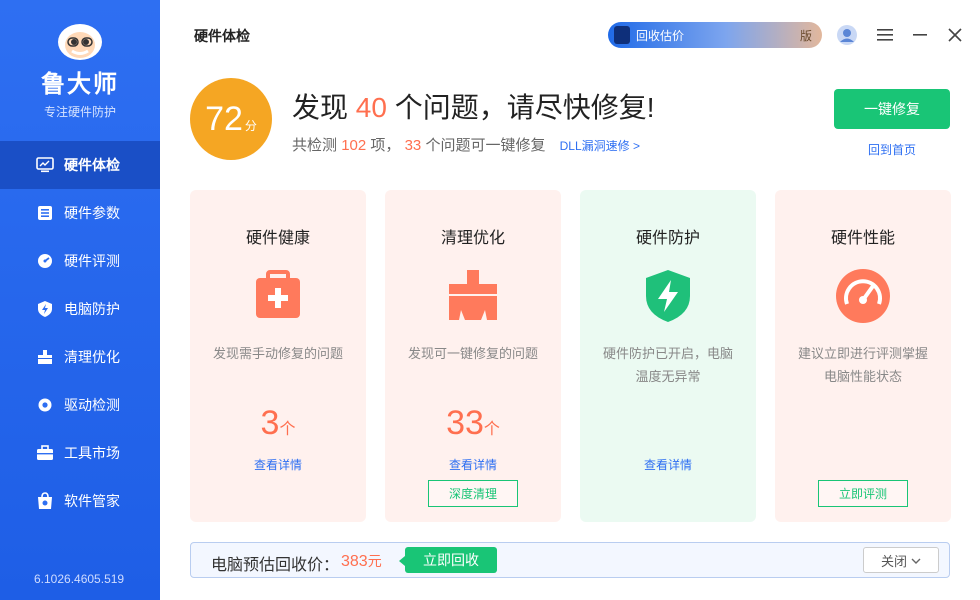 The height and width of the screenshot is (600, 980). What do you see at coordinates (660, 35) in the screenshot?
I see `promo-text: 回收估价` at bounding box center [660, 35].